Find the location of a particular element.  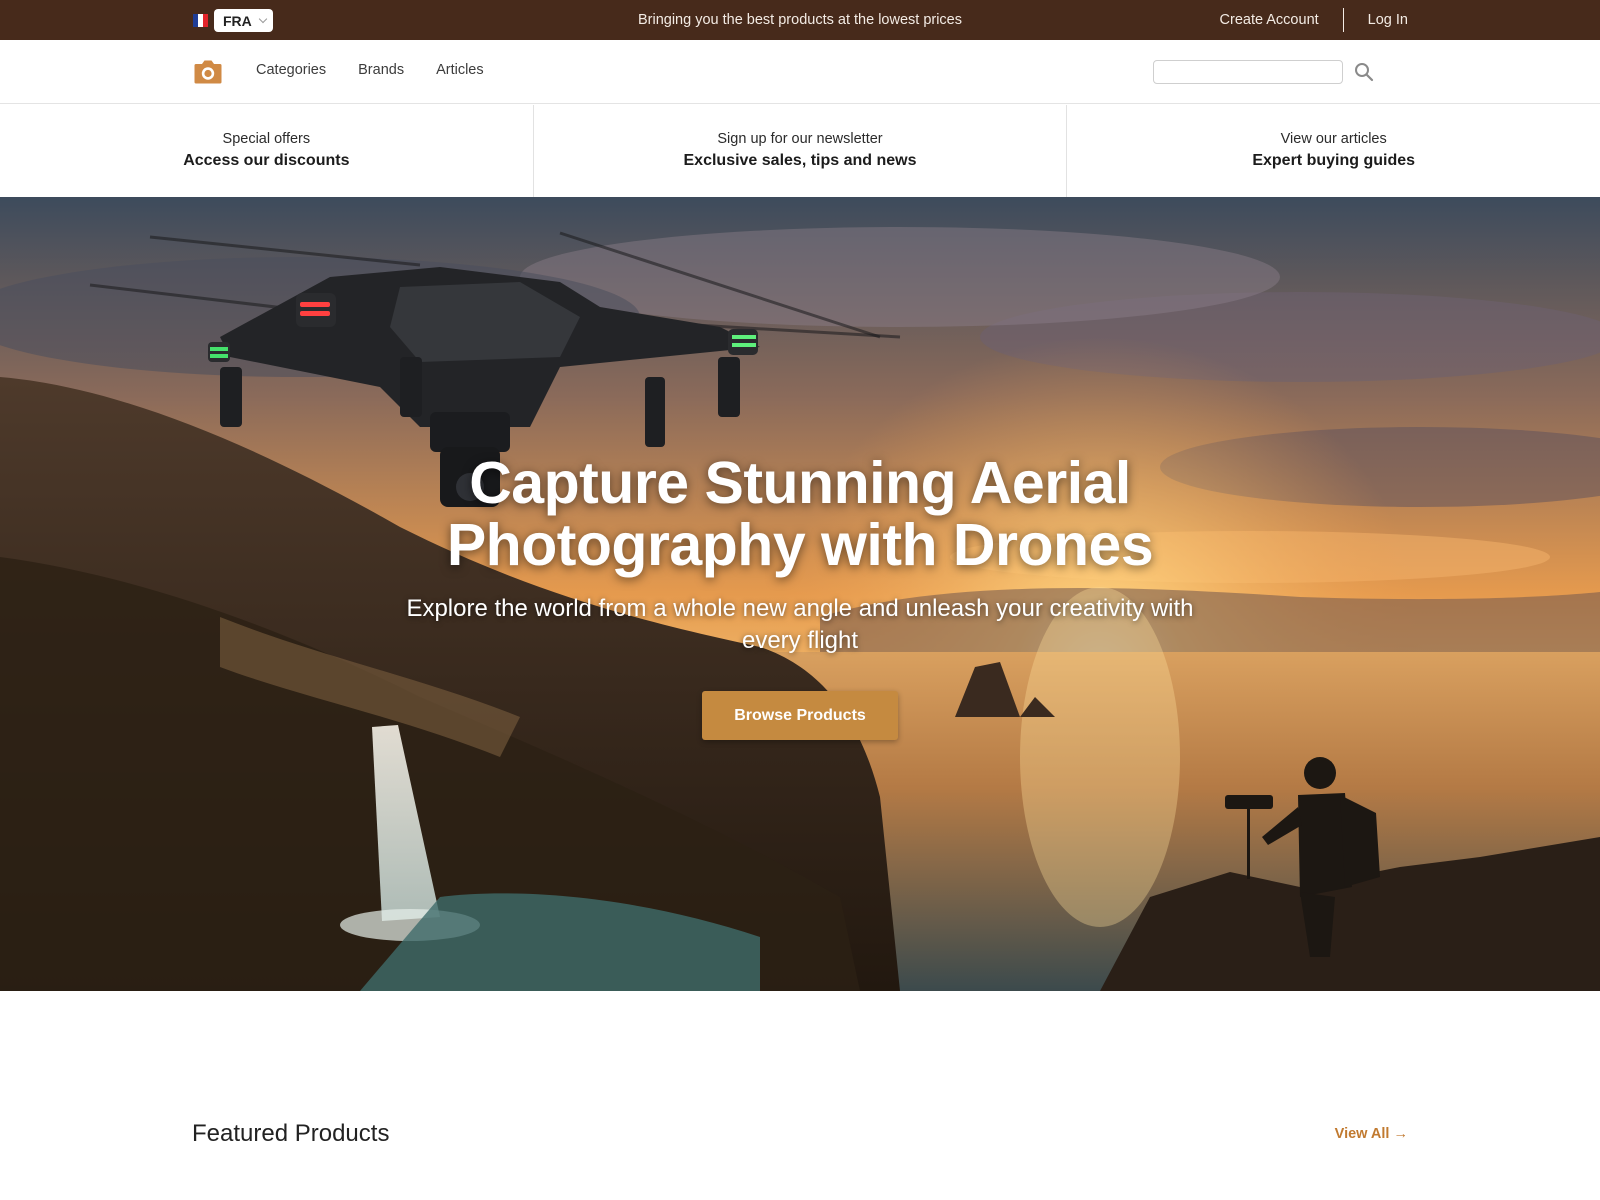

nav-links: Categories Brands Articles is located at coordinates (370, 70).